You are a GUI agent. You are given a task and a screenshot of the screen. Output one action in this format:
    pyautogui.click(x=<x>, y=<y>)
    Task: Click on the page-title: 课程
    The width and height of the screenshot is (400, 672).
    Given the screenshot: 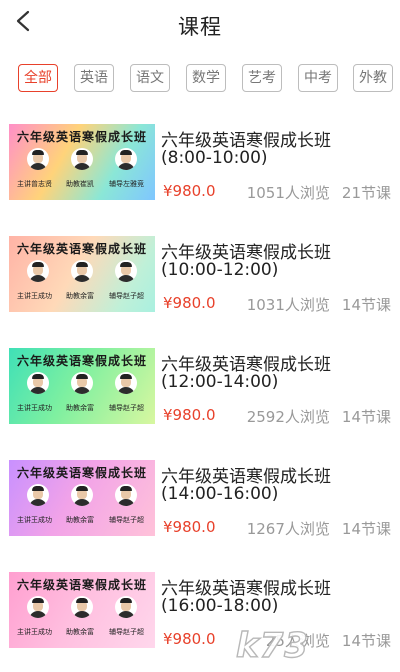 What is the action you would take?
    pyautogui.click(x=200, y=27)
    